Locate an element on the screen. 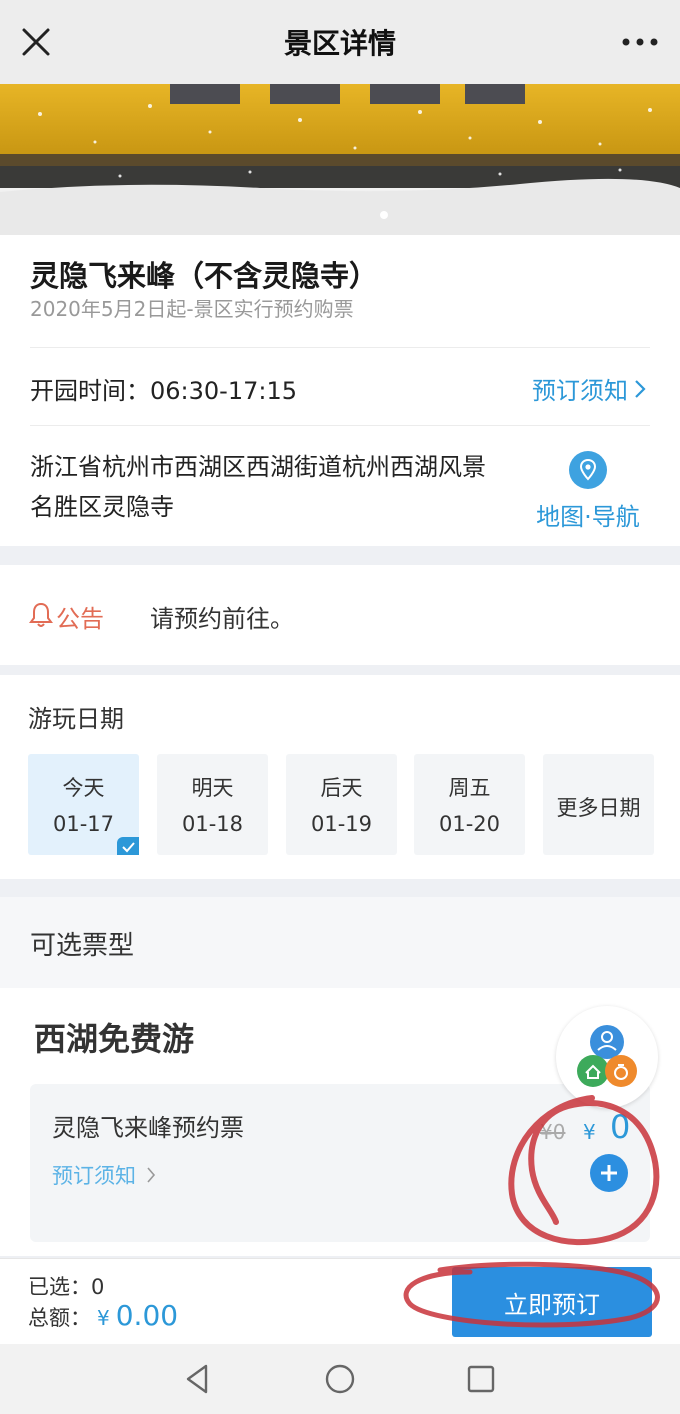  date-chip-day: 后天 is located at coordinates (341, 788).